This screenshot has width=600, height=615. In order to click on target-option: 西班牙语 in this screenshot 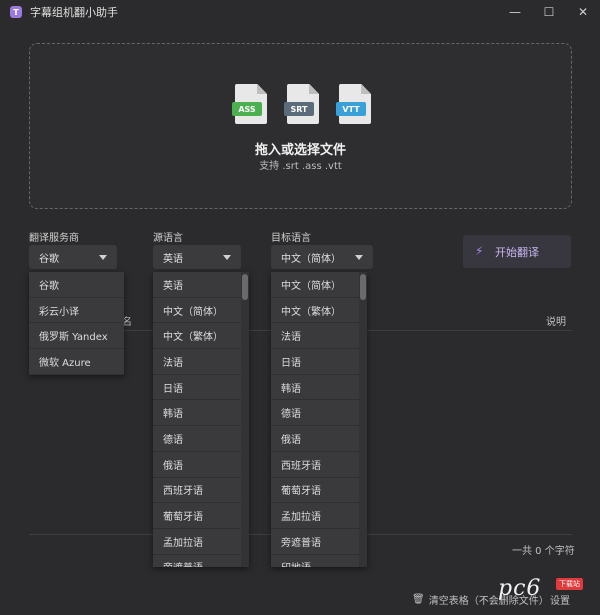, I will do `click(319, 465)`.